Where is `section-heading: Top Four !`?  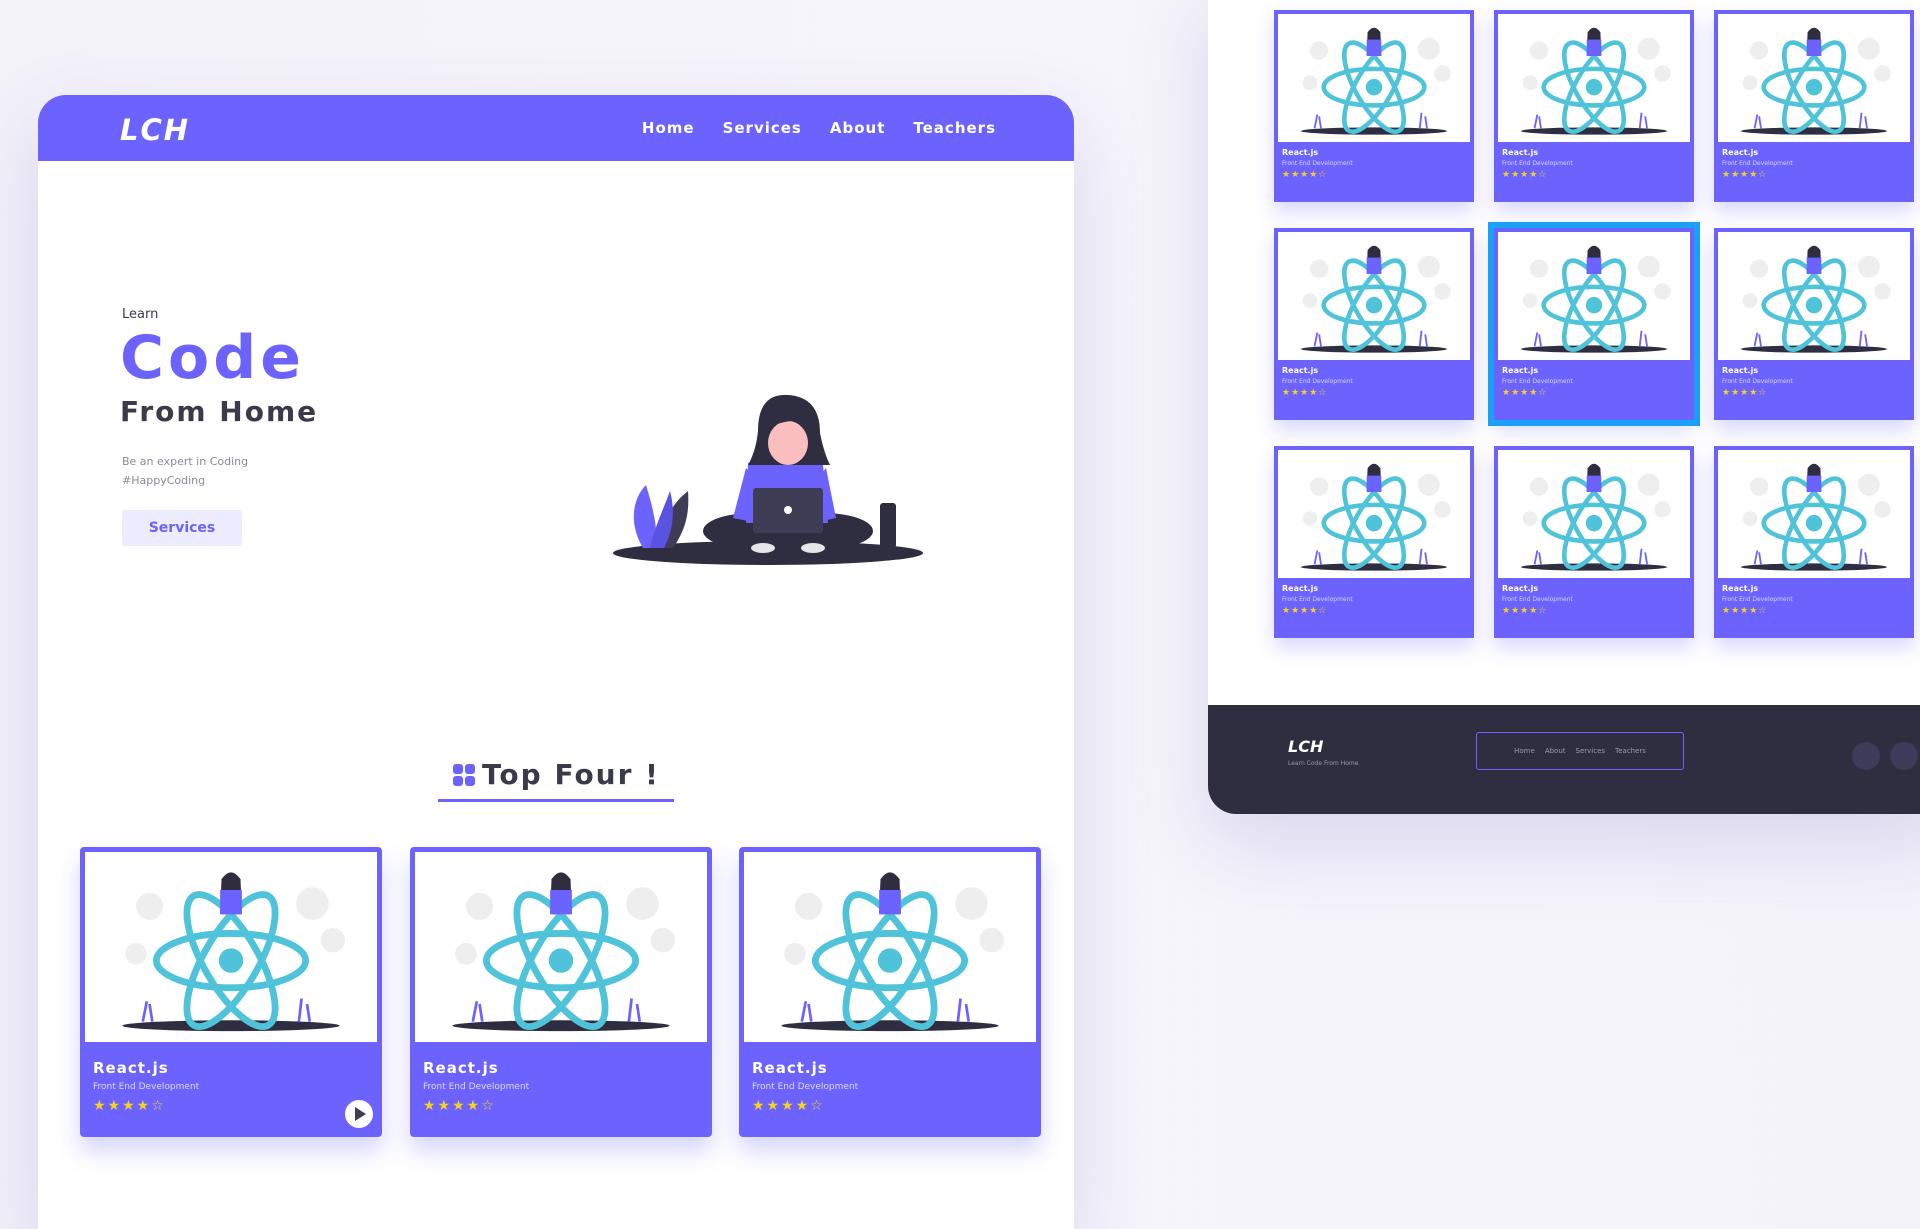 section-heading: Top Four ! is located at coordinates (556, 780).